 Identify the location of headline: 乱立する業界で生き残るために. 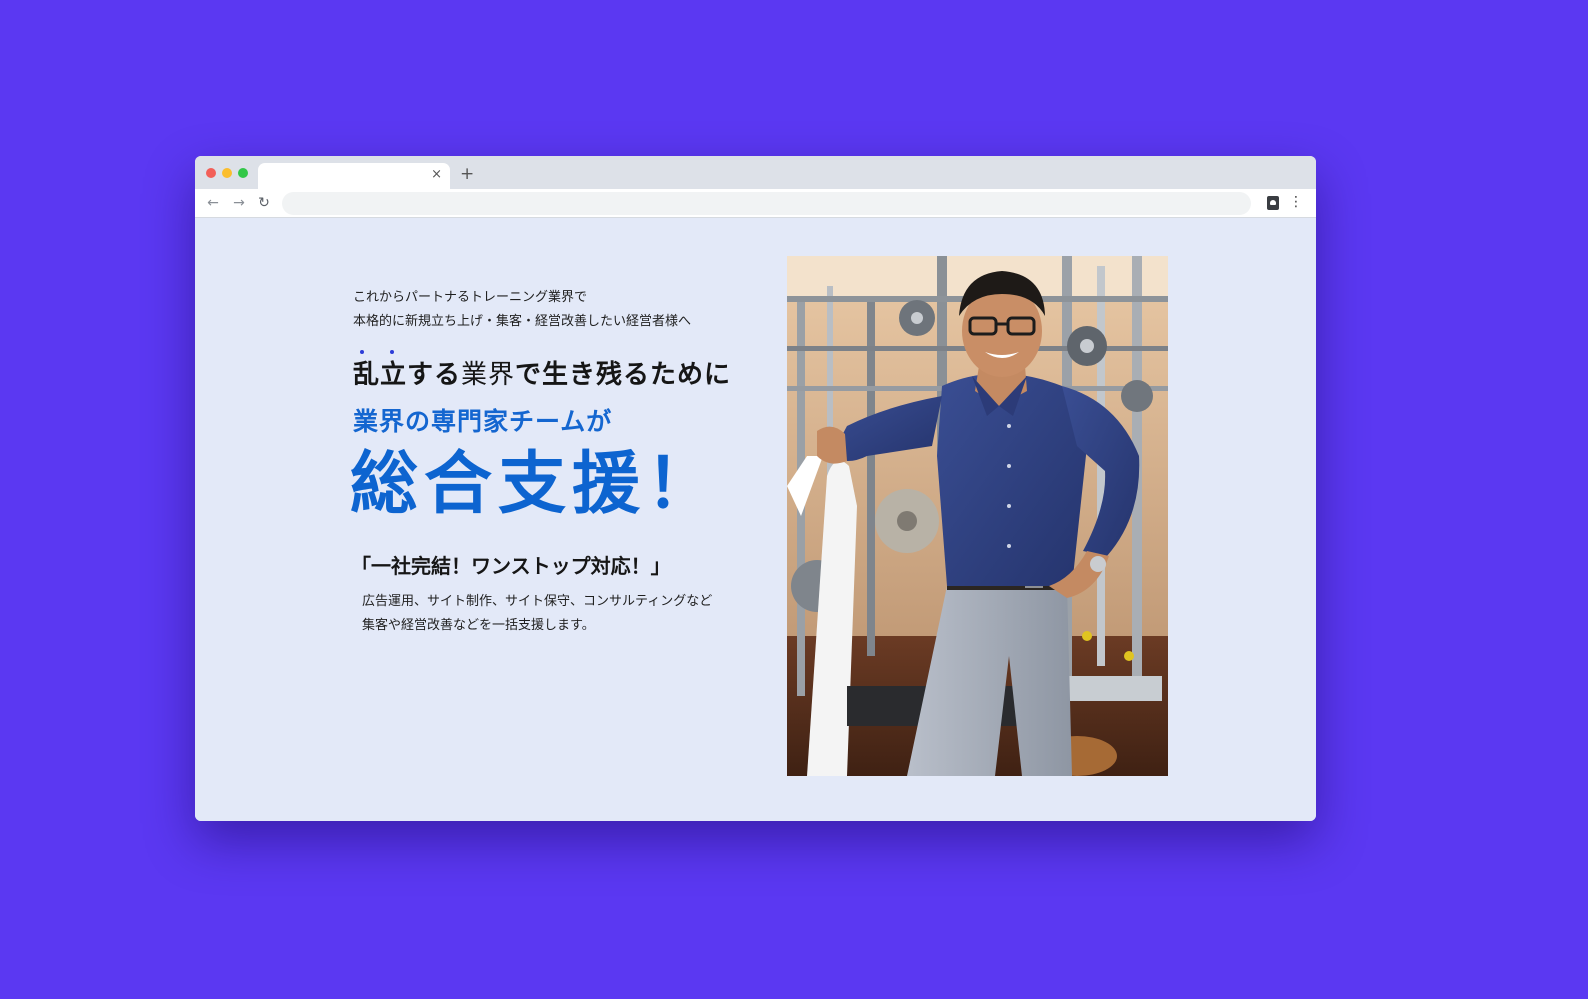
(542, 372).